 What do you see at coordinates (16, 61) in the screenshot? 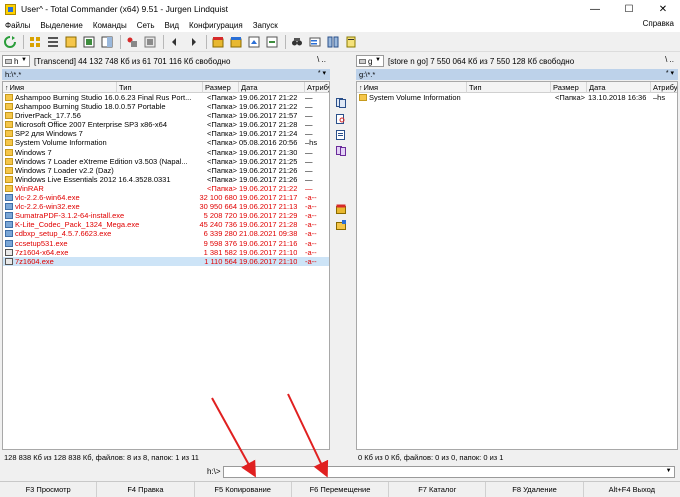
I see `left-drive-select: h ▼` at bounding box center [16, 61].